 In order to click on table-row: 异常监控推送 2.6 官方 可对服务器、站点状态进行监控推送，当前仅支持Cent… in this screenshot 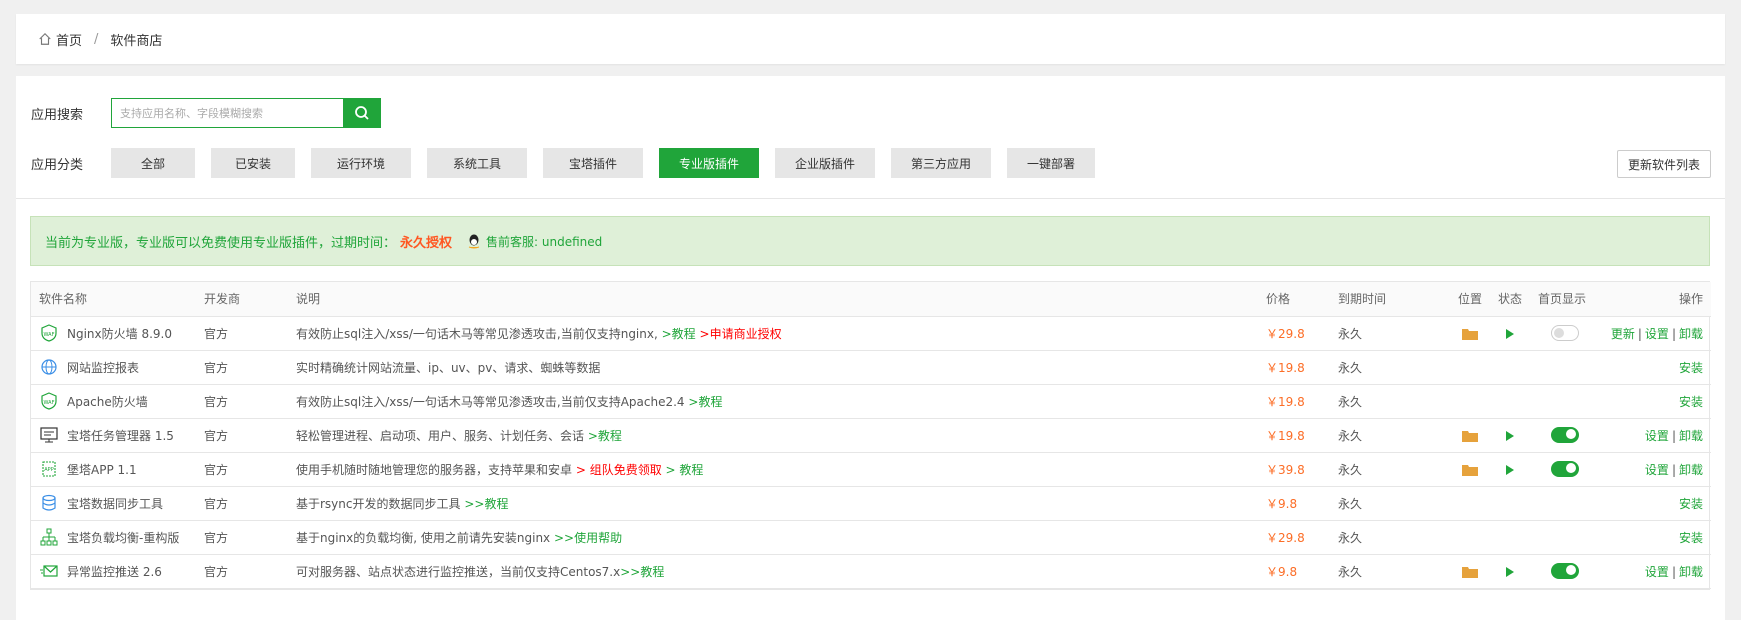, I will do `click(871, 571)`.